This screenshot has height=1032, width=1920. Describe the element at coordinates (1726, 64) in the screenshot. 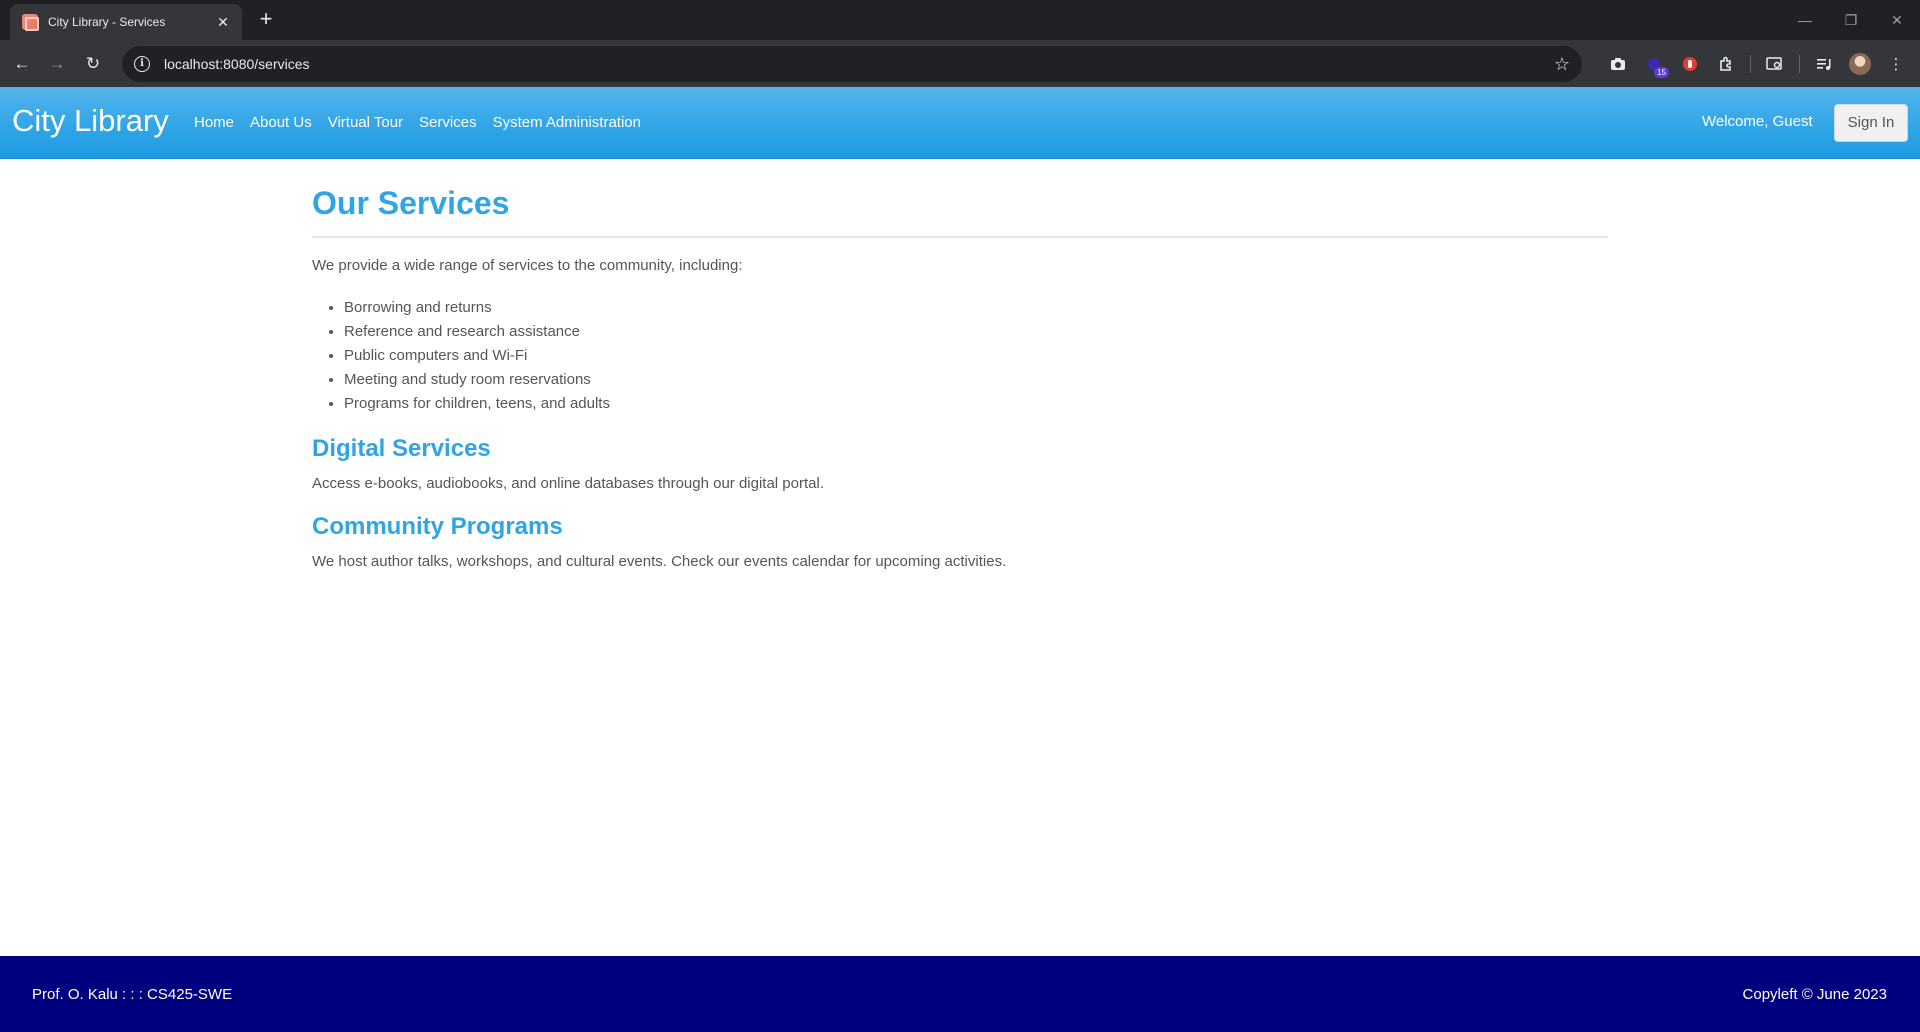

I see `extensions-puzzle-icon` at that location.